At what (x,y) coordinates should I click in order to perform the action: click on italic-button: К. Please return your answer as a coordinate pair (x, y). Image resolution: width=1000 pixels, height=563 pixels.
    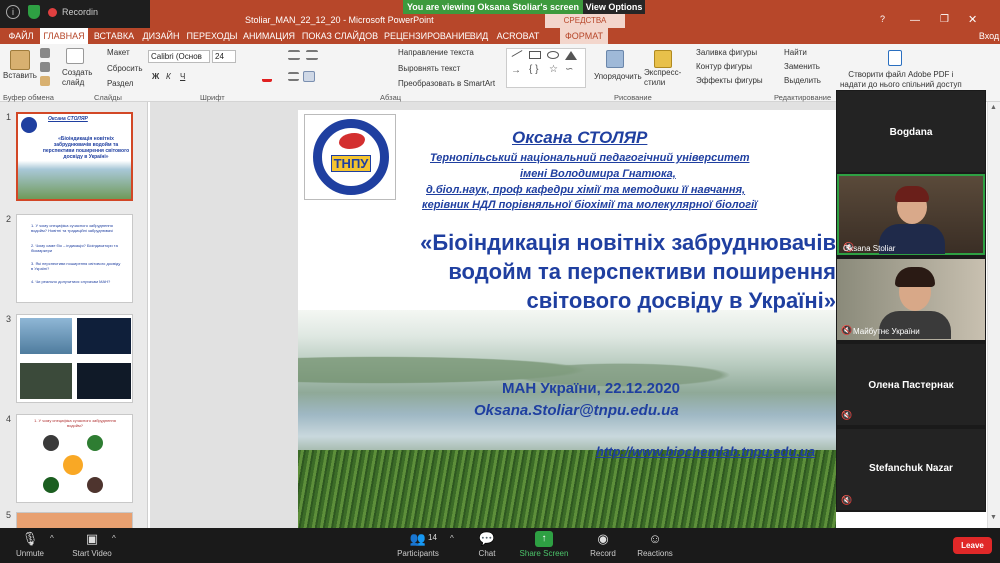
    Looking at the image, I should click on (168, 76).